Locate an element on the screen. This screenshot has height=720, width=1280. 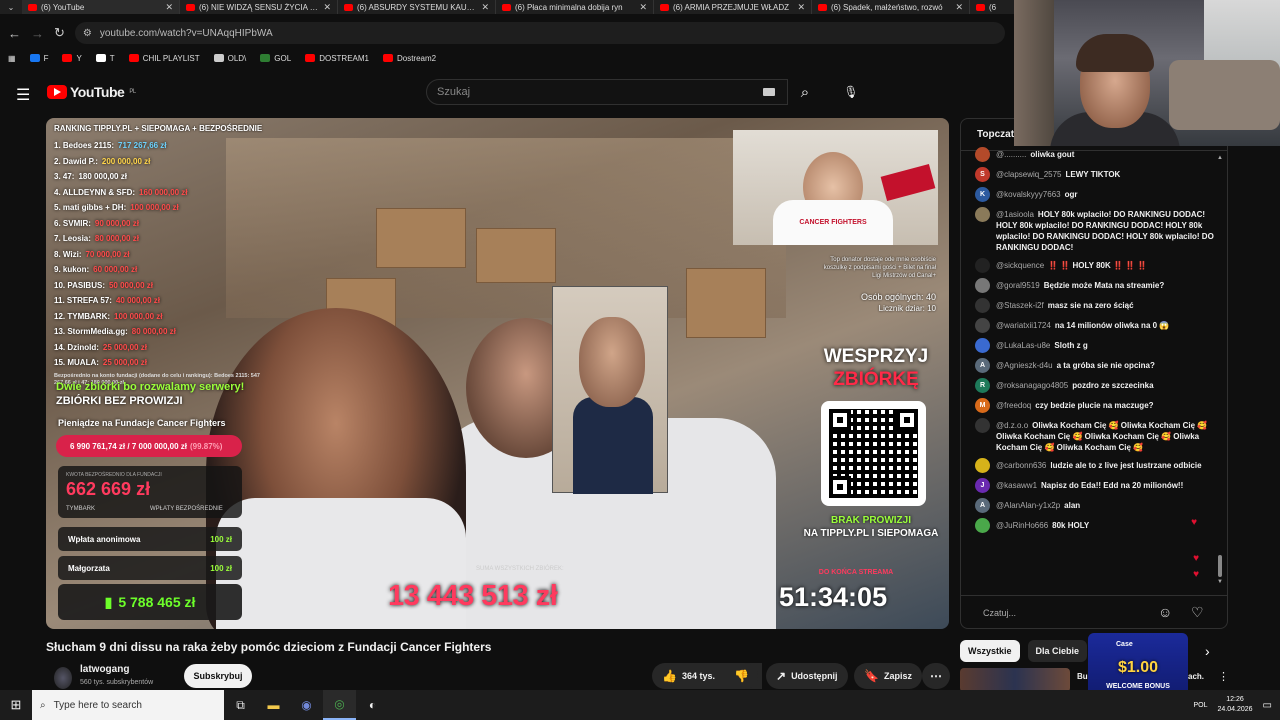
reload-icon: ↻ is located at coordinates (59, 33).